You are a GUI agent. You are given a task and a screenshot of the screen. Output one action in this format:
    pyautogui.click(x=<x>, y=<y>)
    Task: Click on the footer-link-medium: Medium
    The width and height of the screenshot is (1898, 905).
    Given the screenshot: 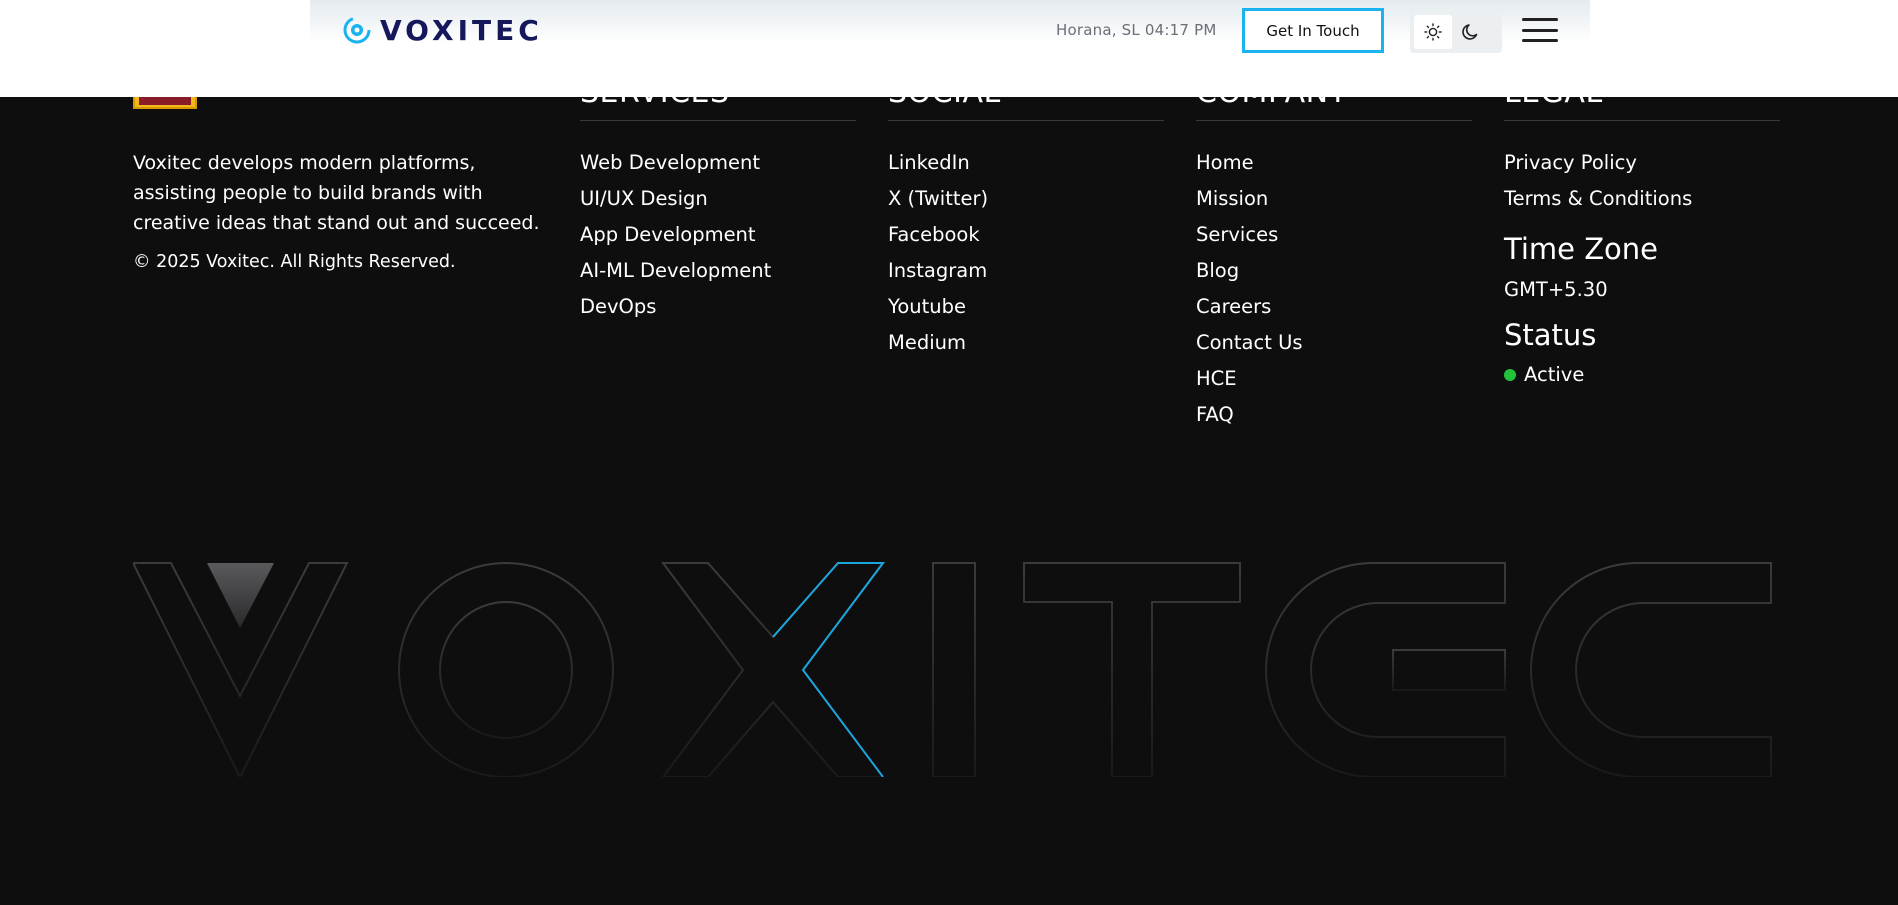 What is the action you would take?
    pyautogui.click(x=1026, y=343)
    